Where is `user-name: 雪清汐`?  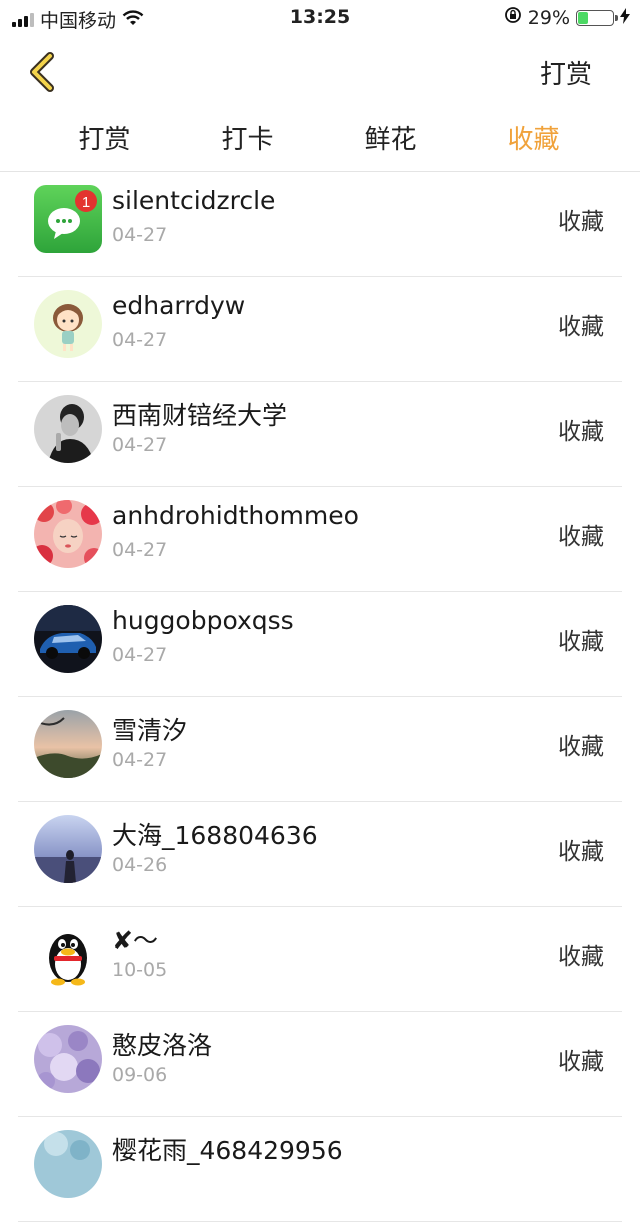
user-name: 雪清汐 is located at coordinates (150, 730).